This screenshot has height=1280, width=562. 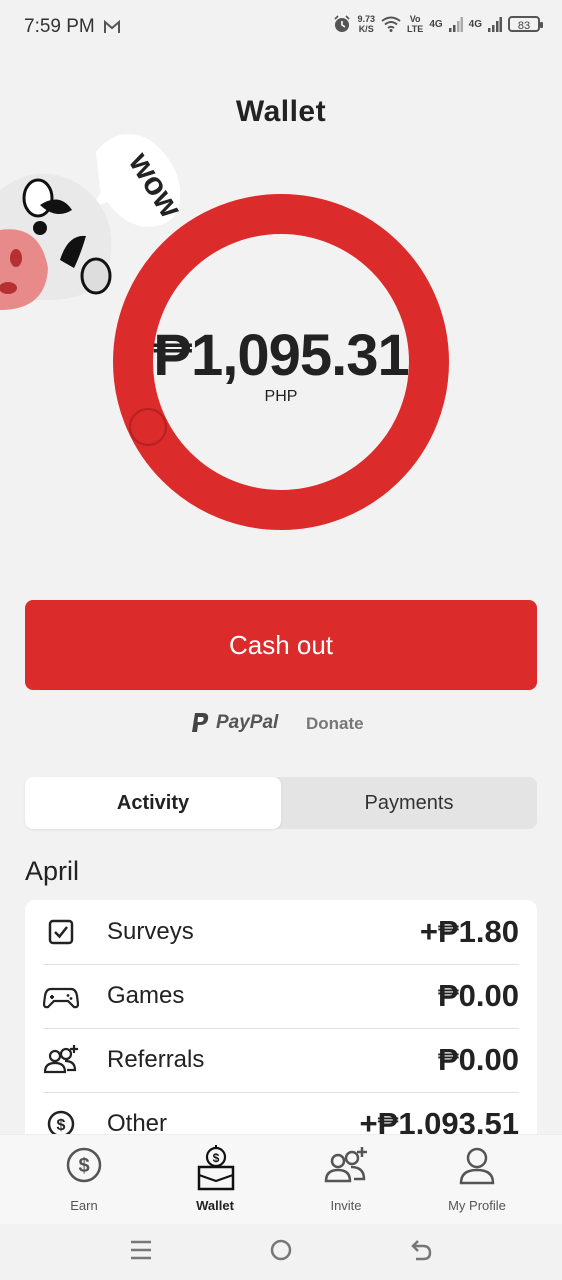 What do you see at coordinates (146, 995) in the screenshot?
I see `list-item-label: Games` at bounding box center [146, 995].